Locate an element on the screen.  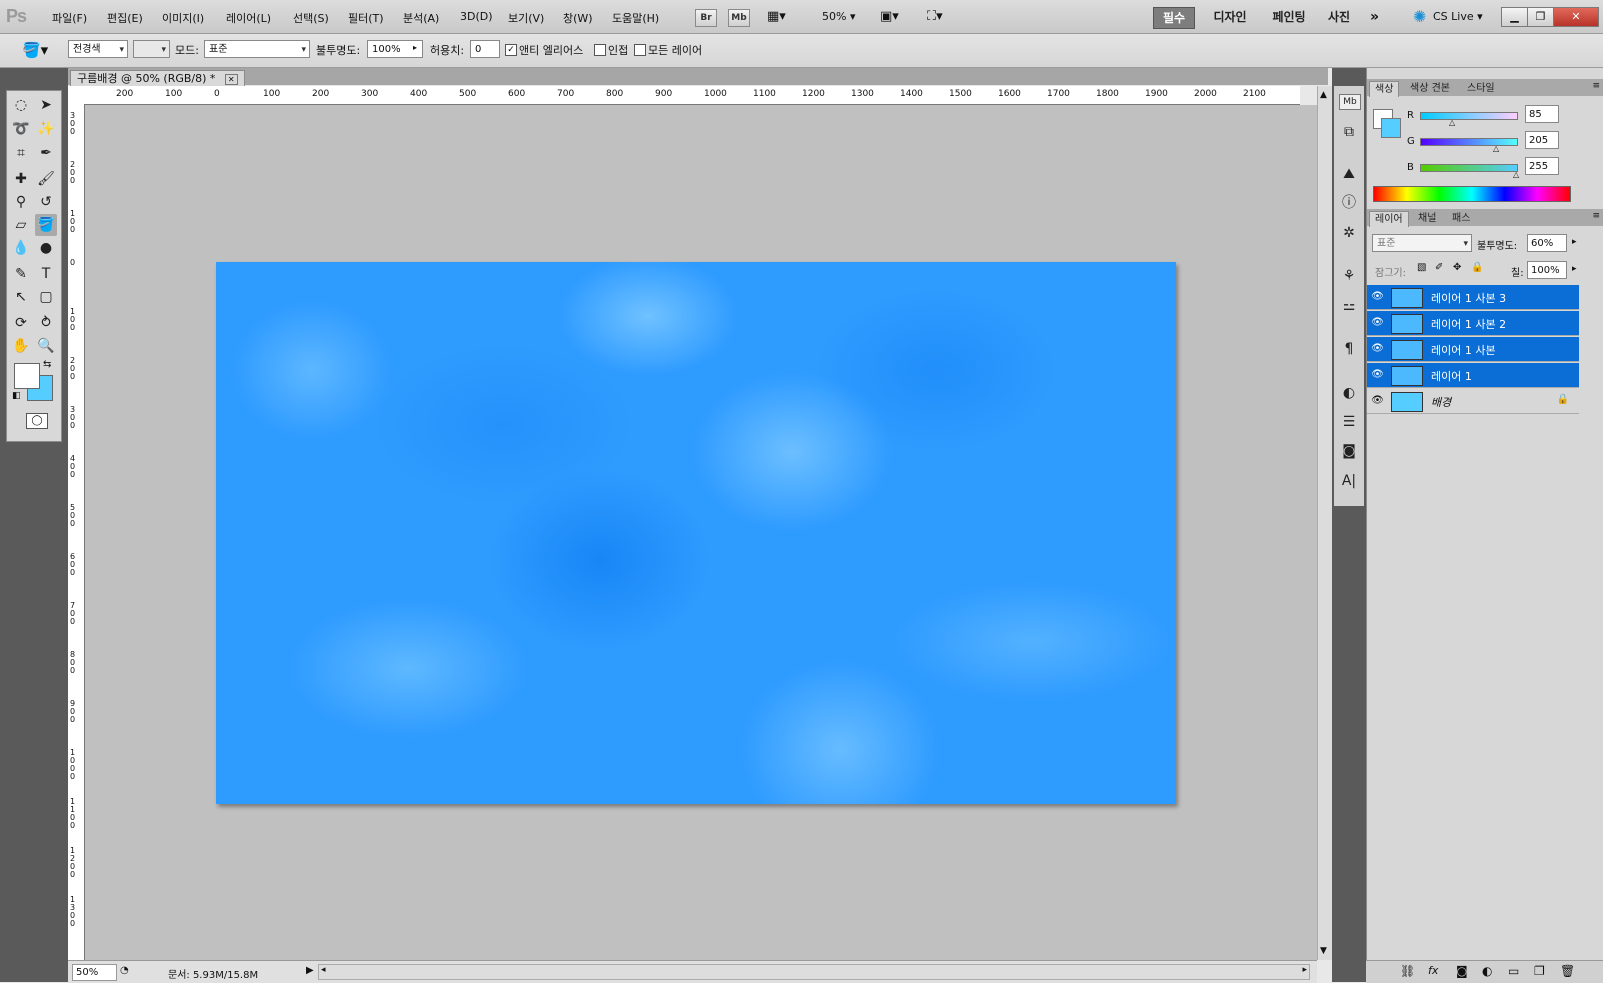
scroll-down-icon: ▼ is located at coordinates (1323, 951).